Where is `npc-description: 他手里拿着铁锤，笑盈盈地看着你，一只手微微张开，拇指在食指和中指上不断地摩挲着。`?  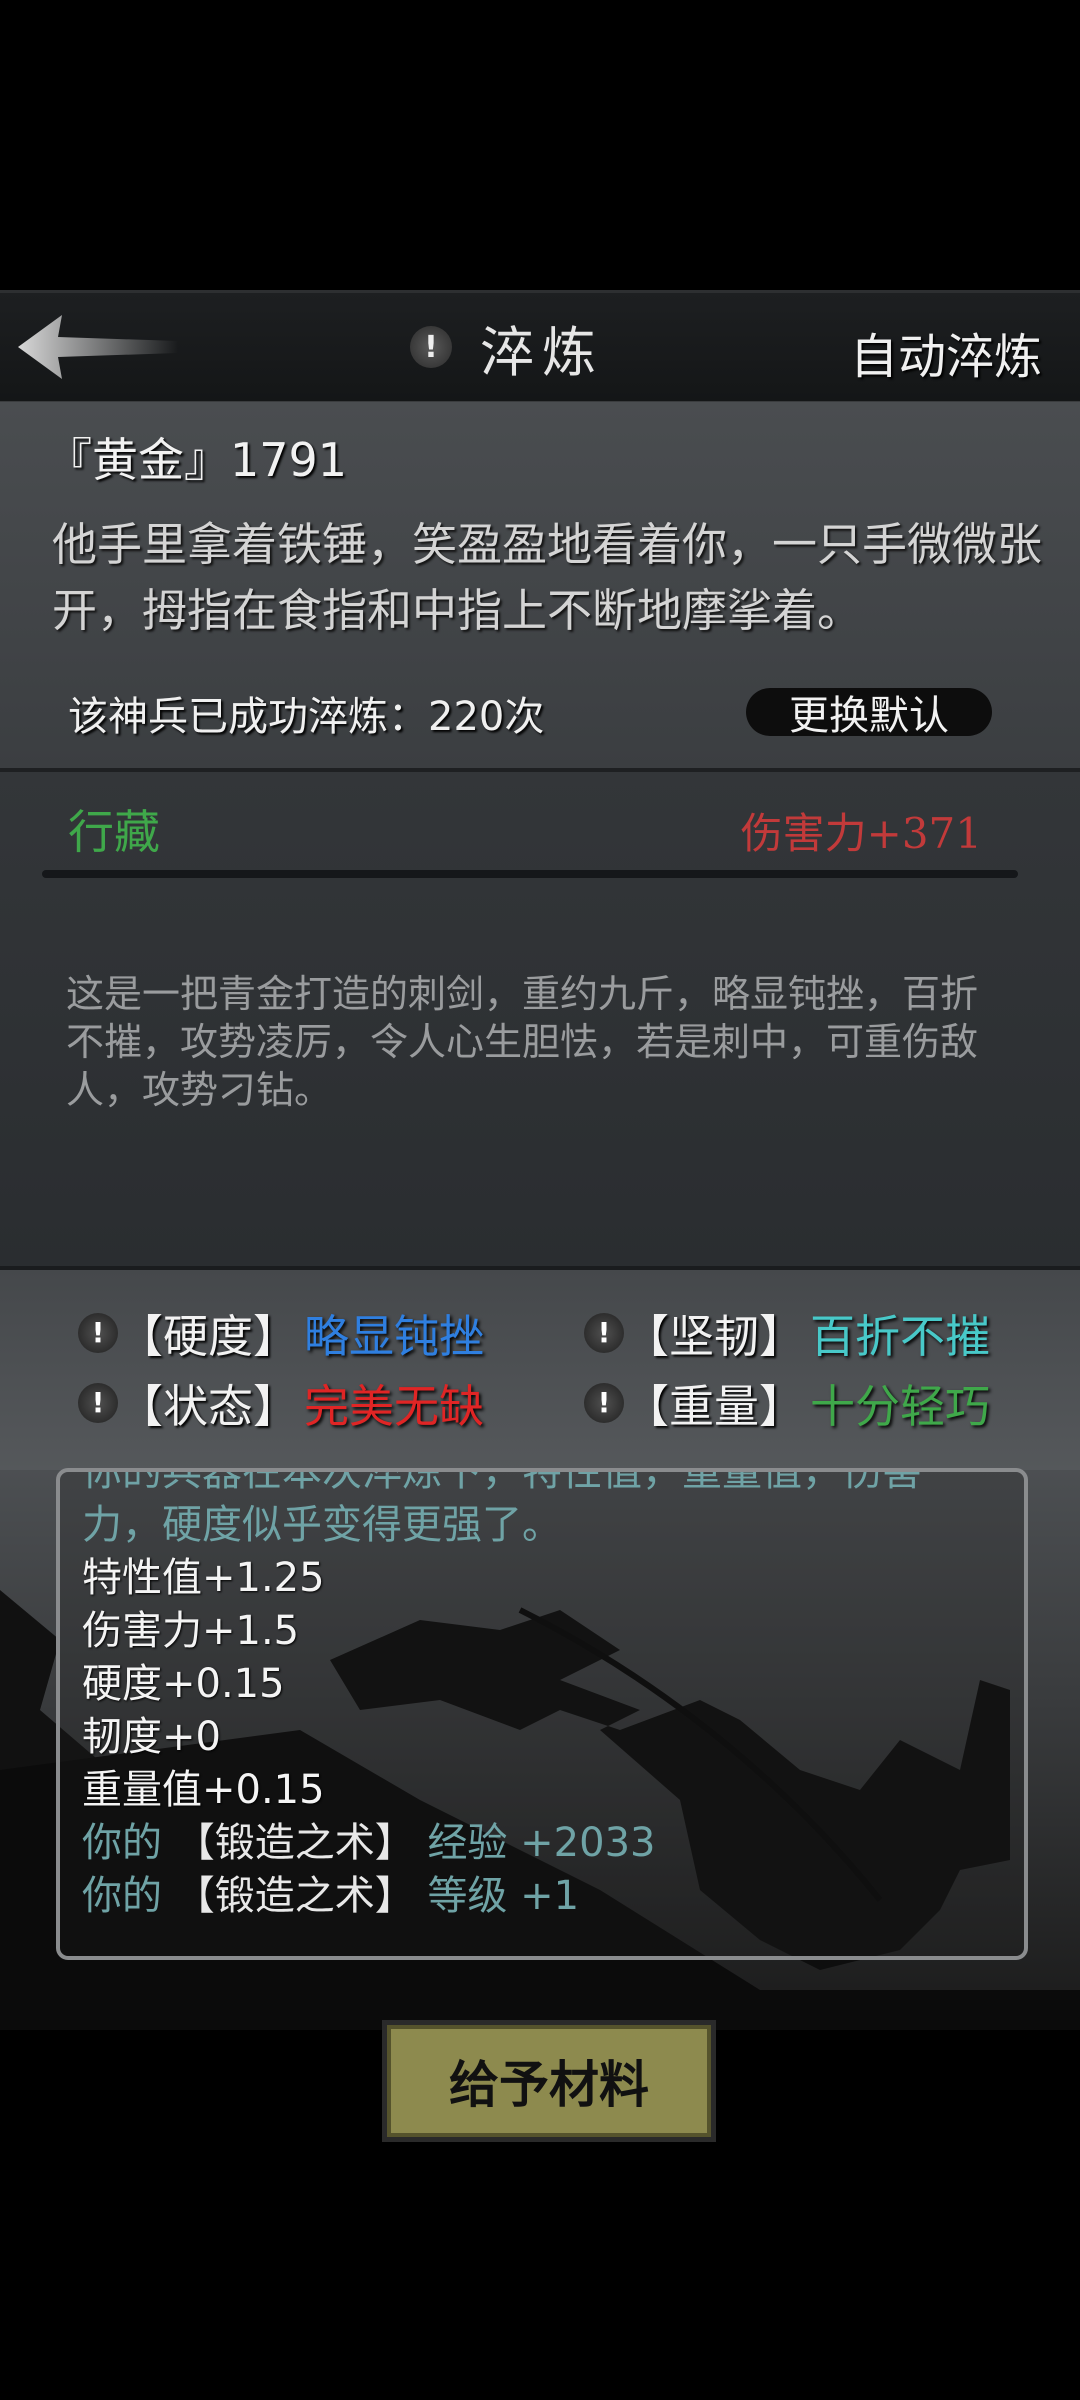
npc-description: 他手里拿着铁锤，笑盈盈地看着你，一只手微微张开，拇指在食指和中指上不断地摩挲着。 is located at coordinates (547, 577).